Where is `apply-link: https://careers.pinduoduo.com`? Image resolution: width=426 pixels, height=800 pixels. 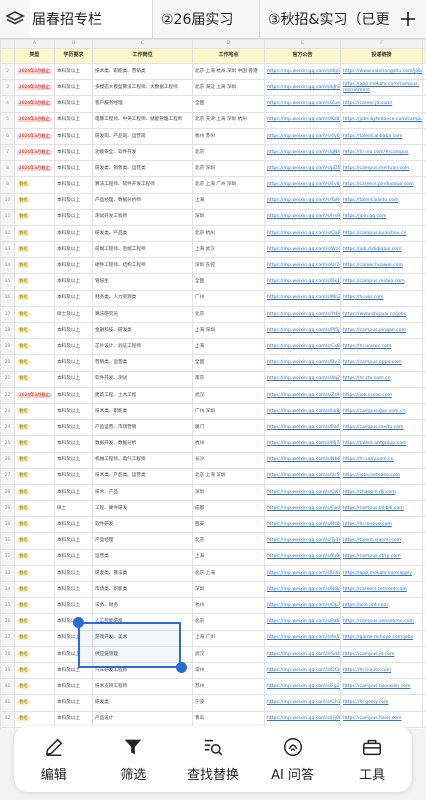
apply-link: https://careers.pinduoduo.com is located at coordinates (381, 185).